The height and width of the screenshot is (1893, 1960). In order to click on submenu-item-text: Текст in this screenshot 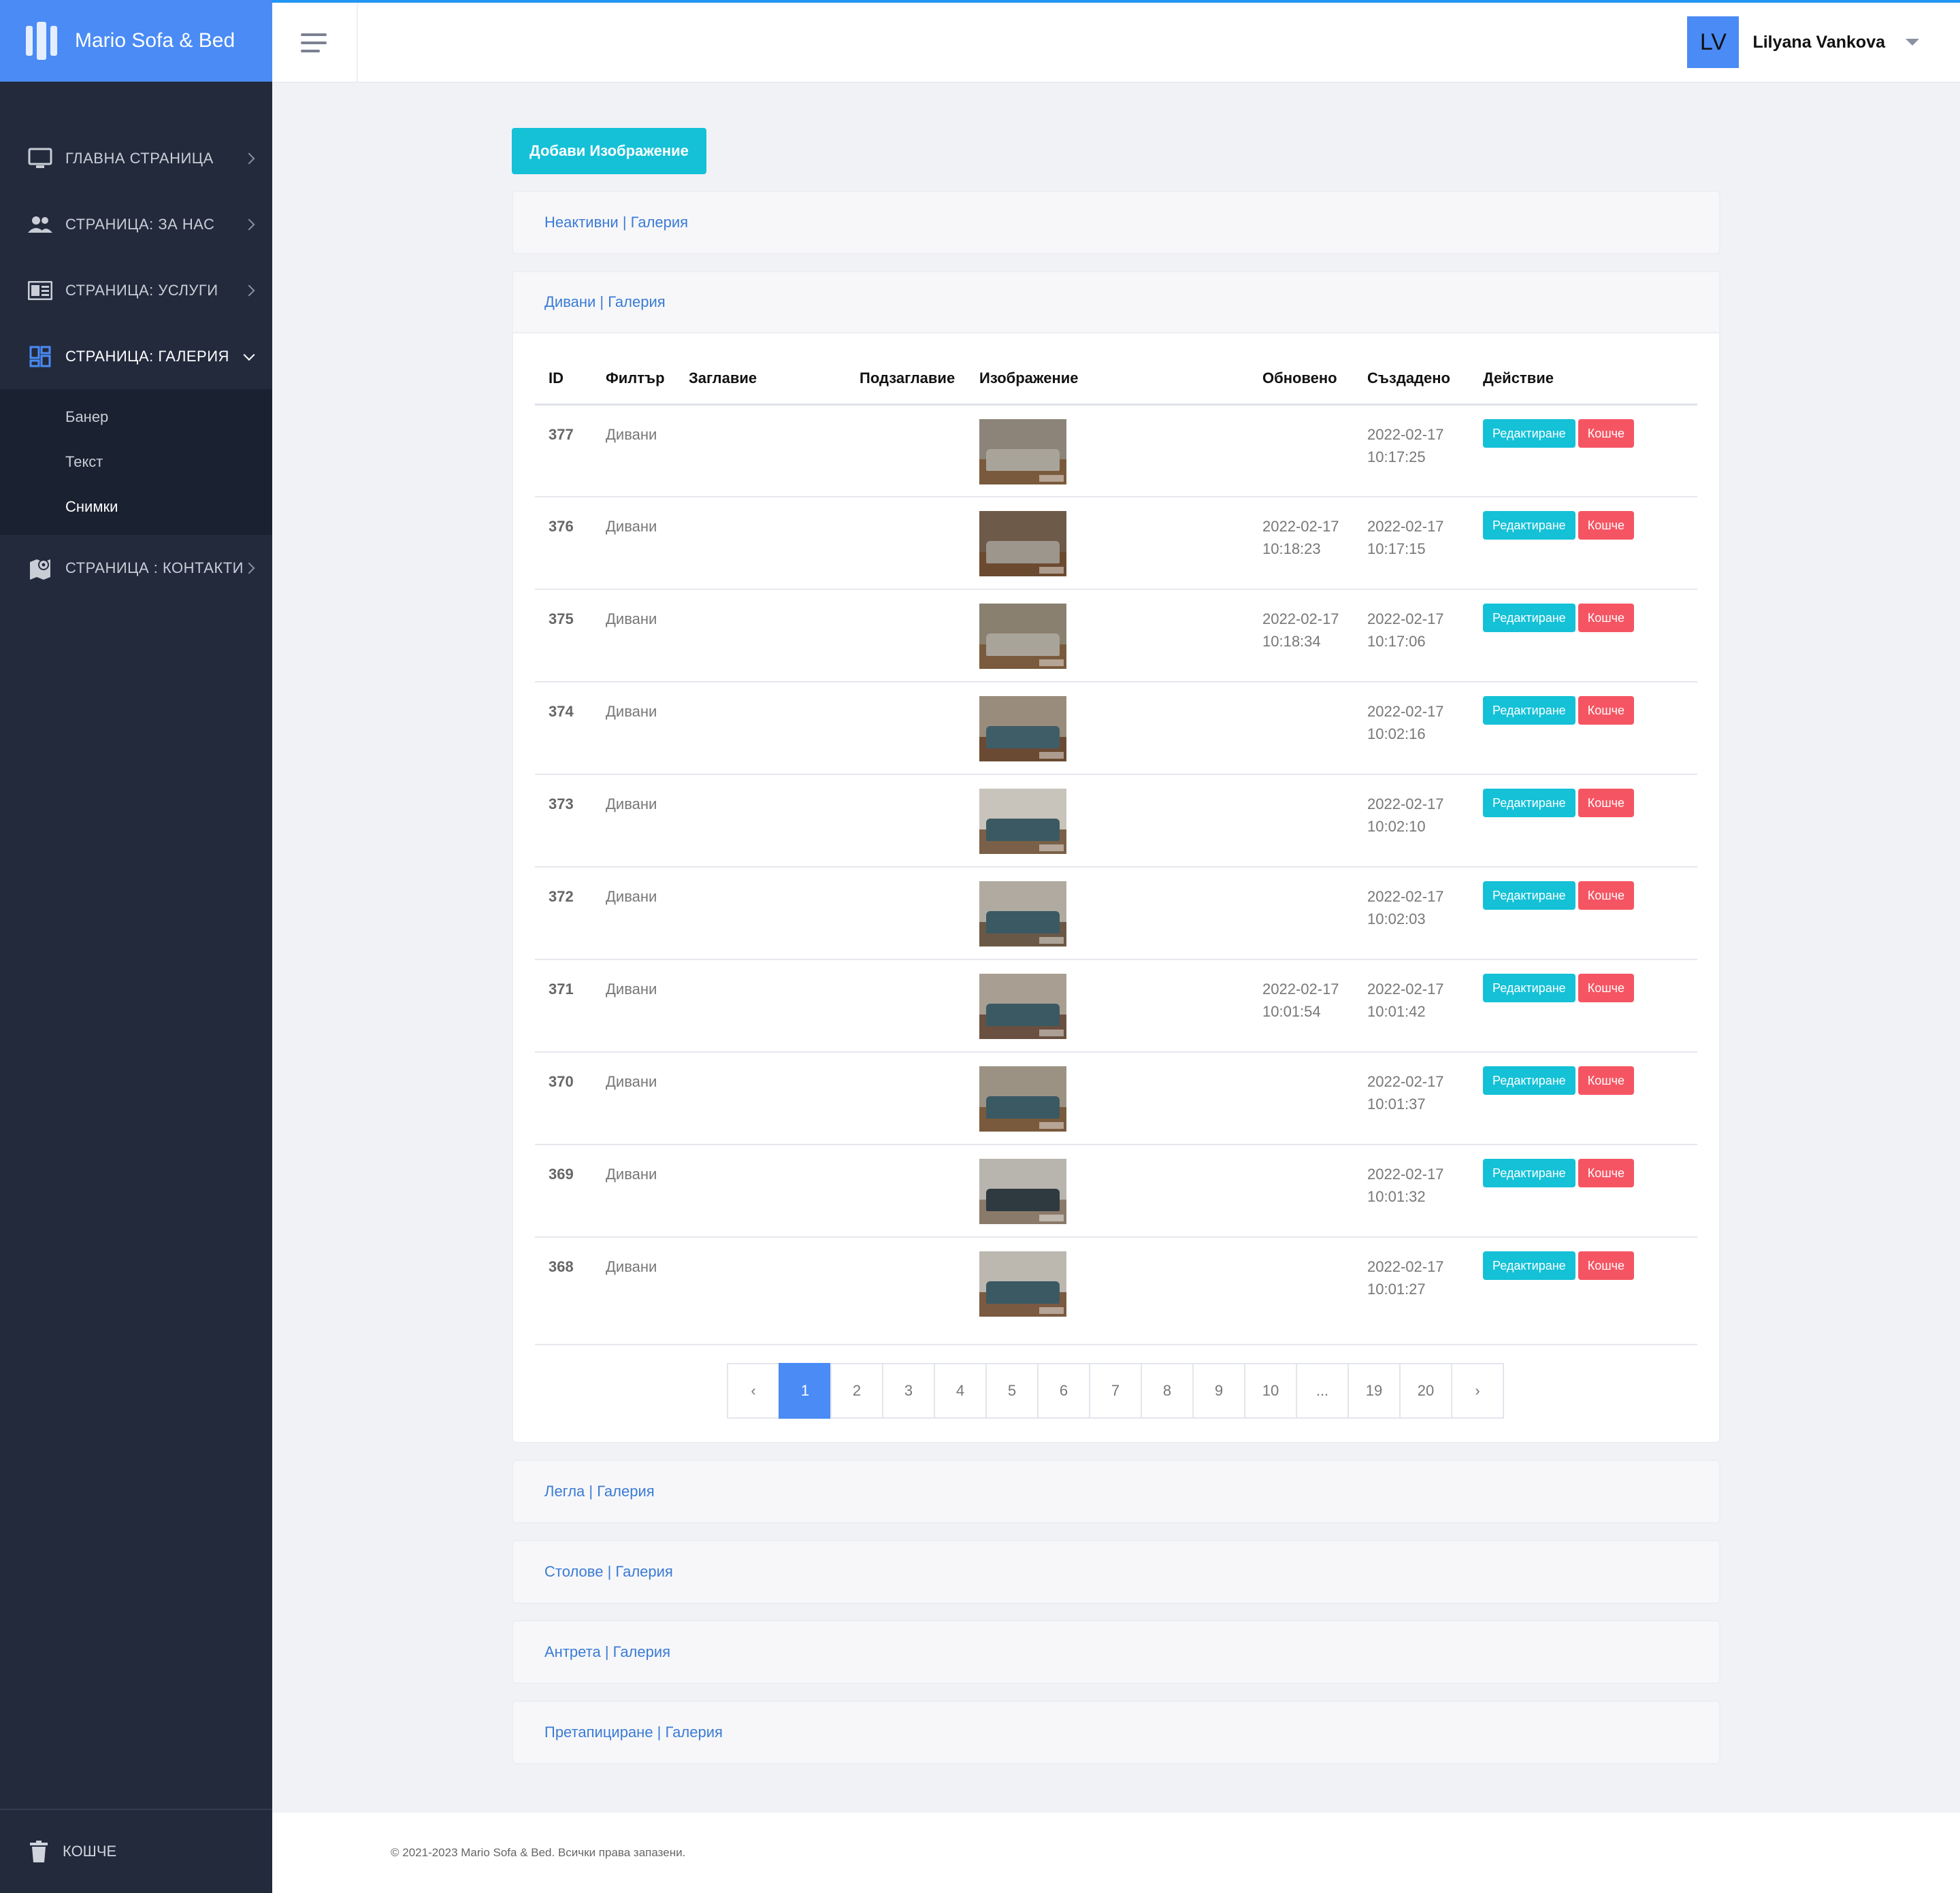, I will do `click(136, 462)`.